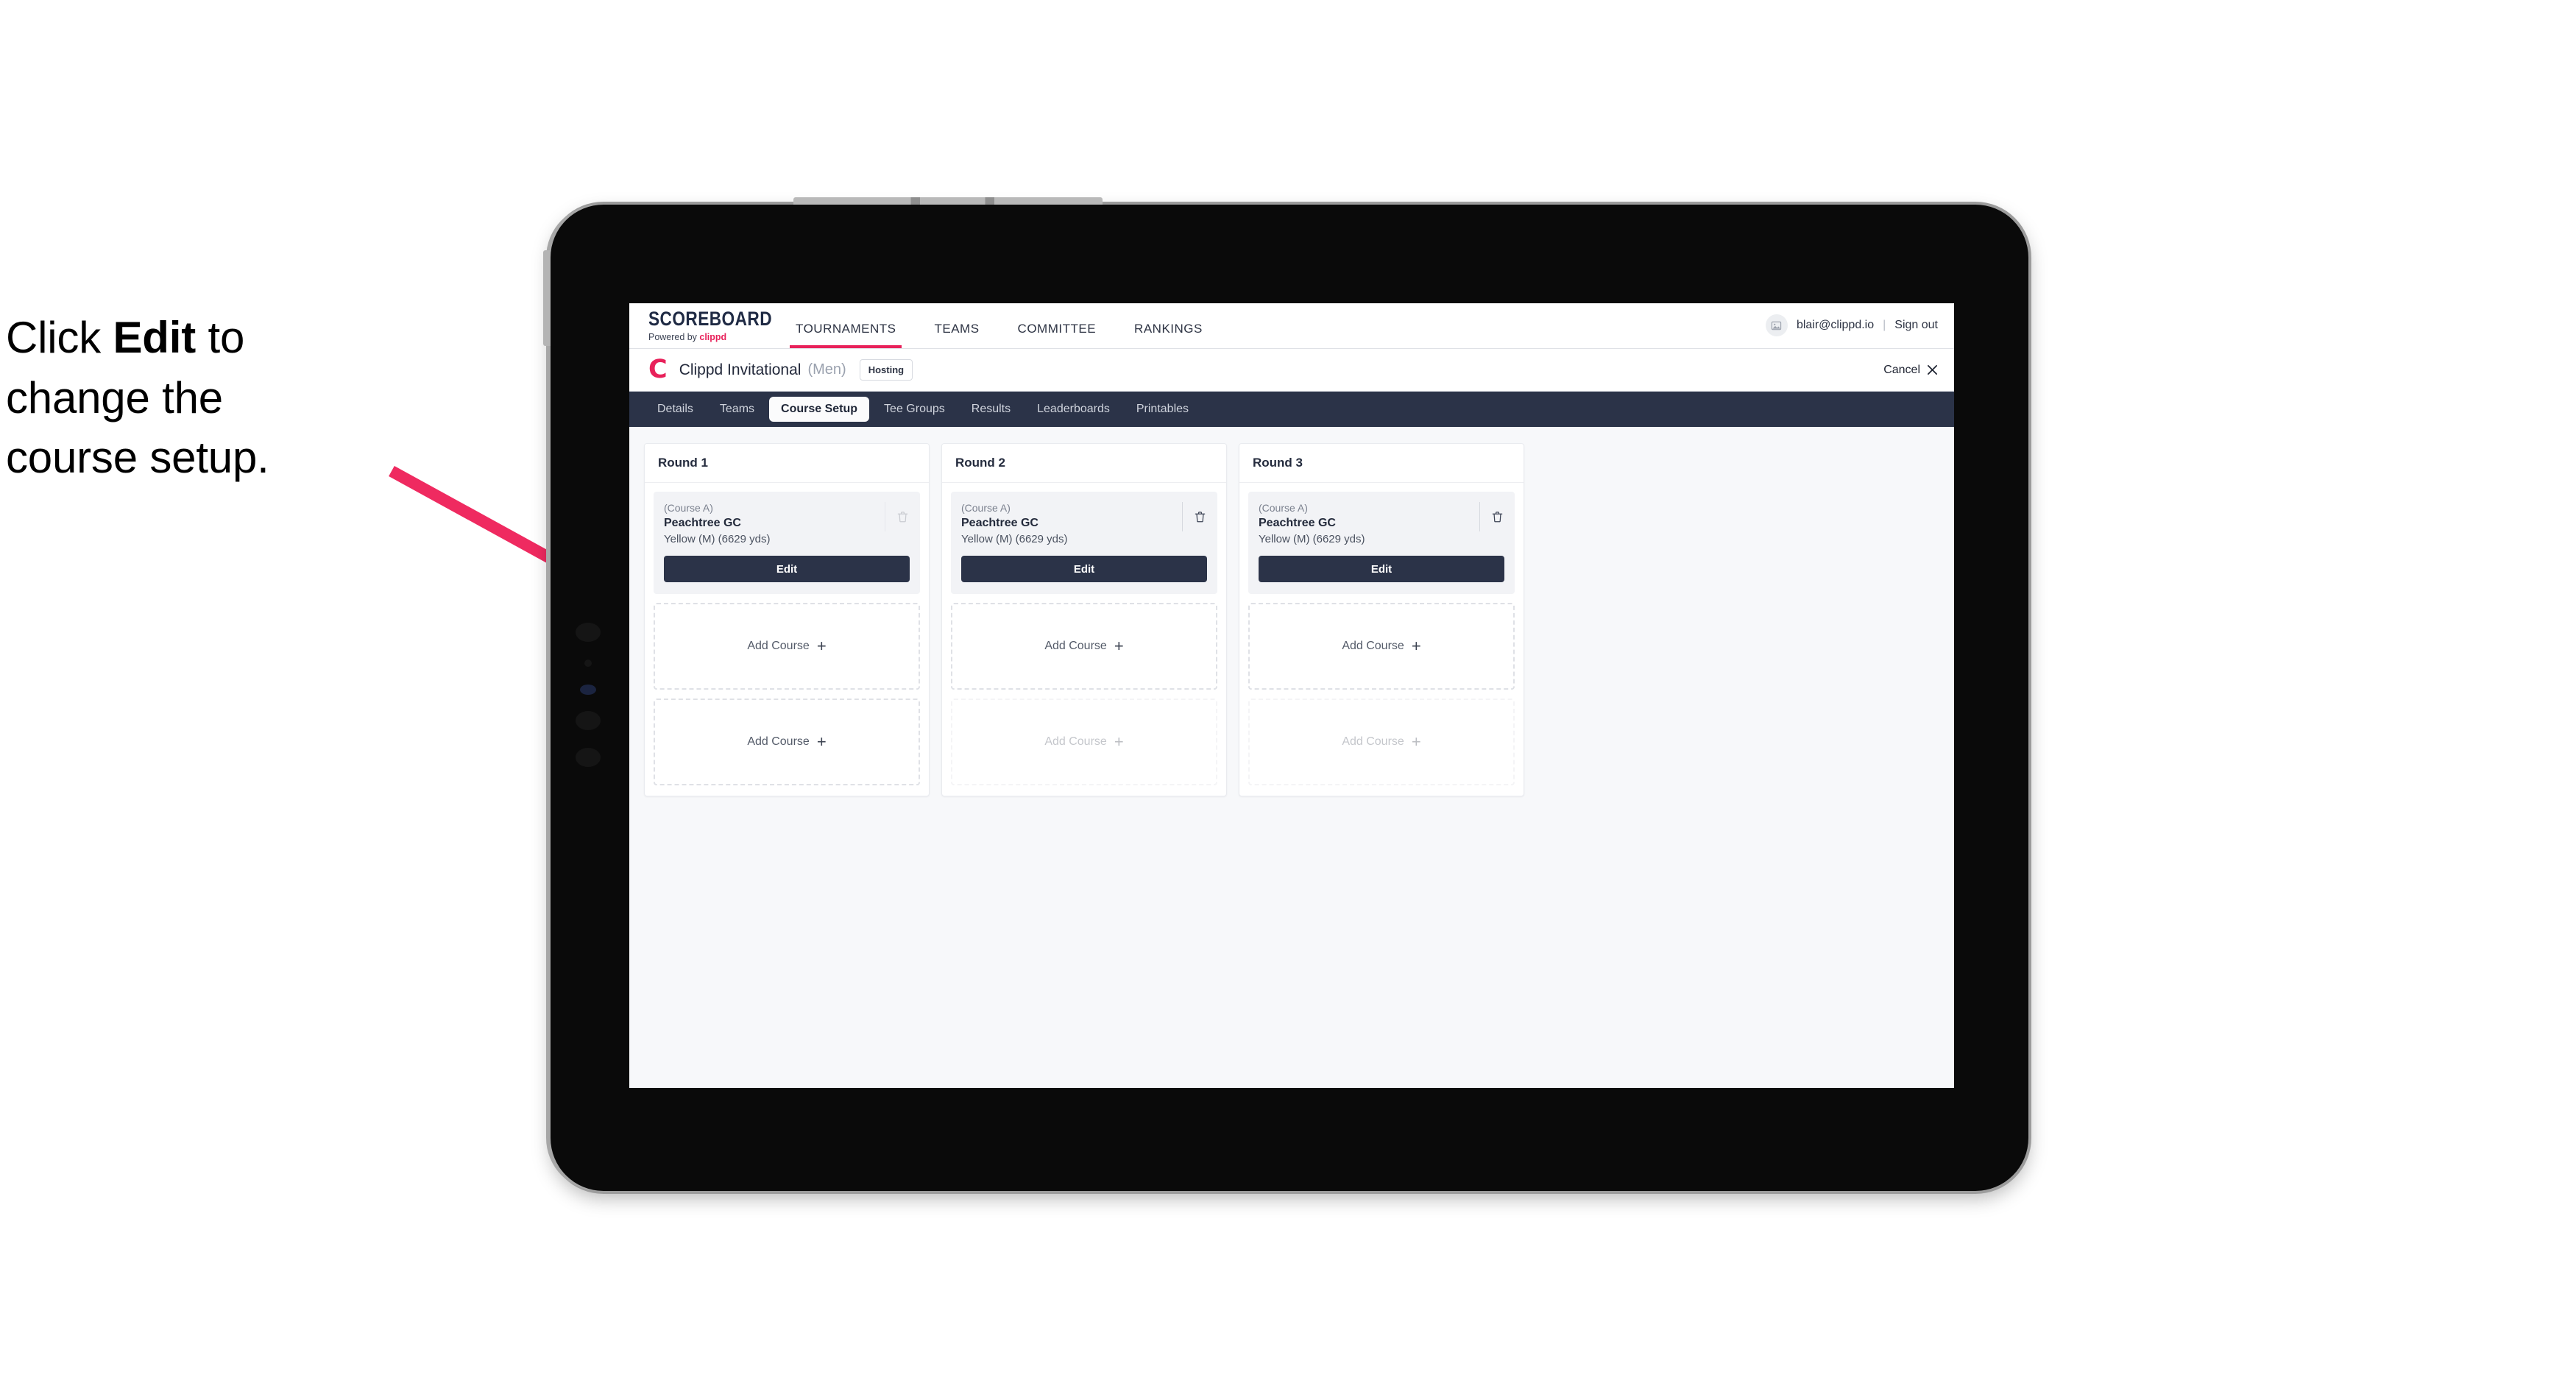 This screenshot has height=1386, width=2576. Describe the element at coordinates (588, 664) in the screenshot. I see `bezel-sensor-dot` at that location.